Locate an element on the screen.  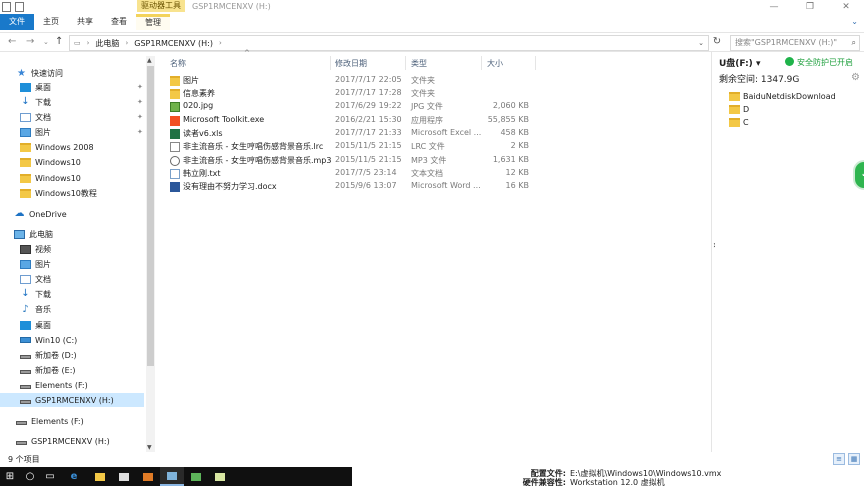
column-header-type: 类型 is located at coordinates (419, 63).